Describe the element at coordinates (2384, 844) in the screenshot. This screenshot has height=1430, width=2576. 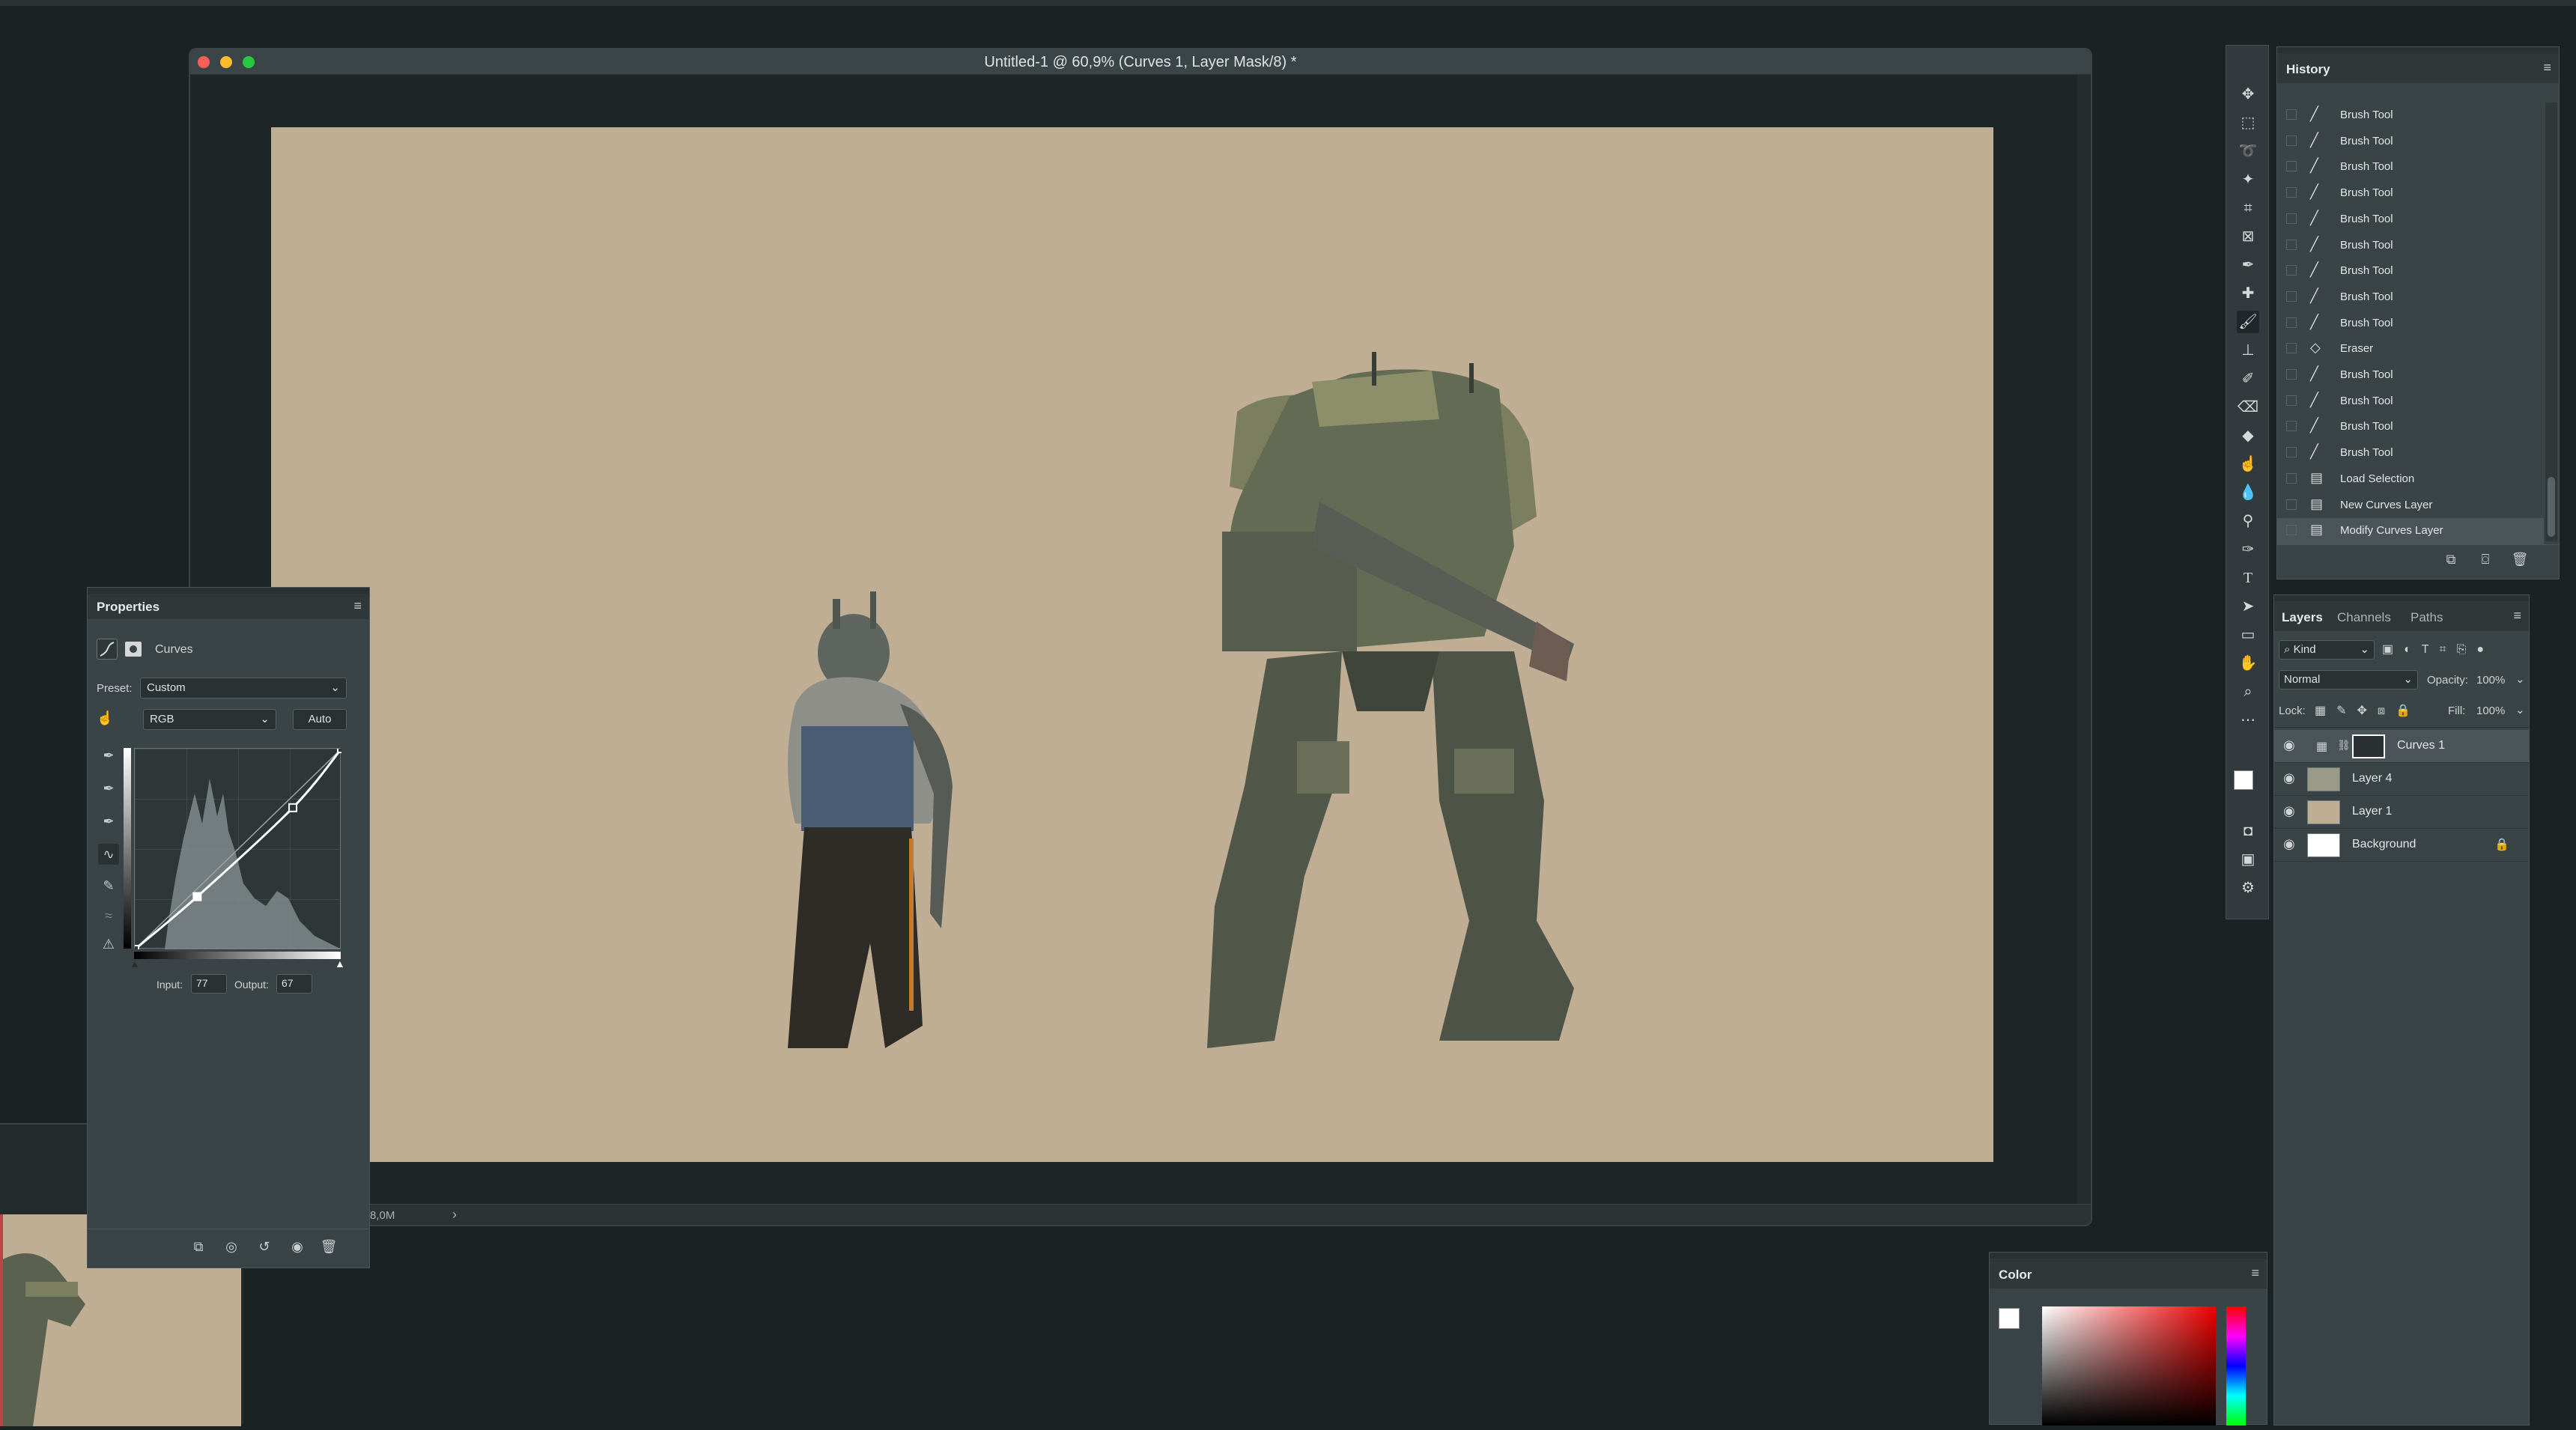
I see `layer-name: Background` at that location.